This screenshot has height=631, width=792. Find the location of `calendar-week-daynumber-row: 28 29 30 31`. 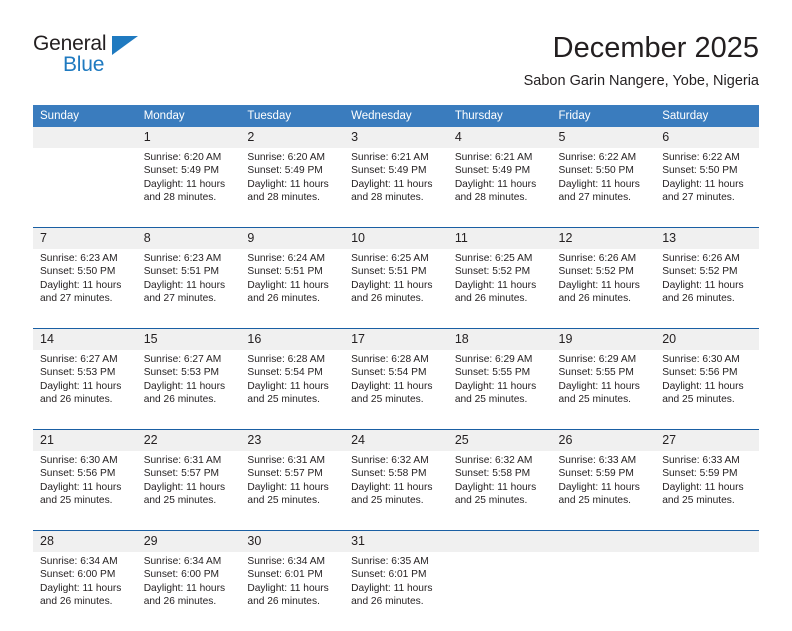

calendar-week-daynumber-row: 28 29 30 31 is located at coordinates (396, 541).